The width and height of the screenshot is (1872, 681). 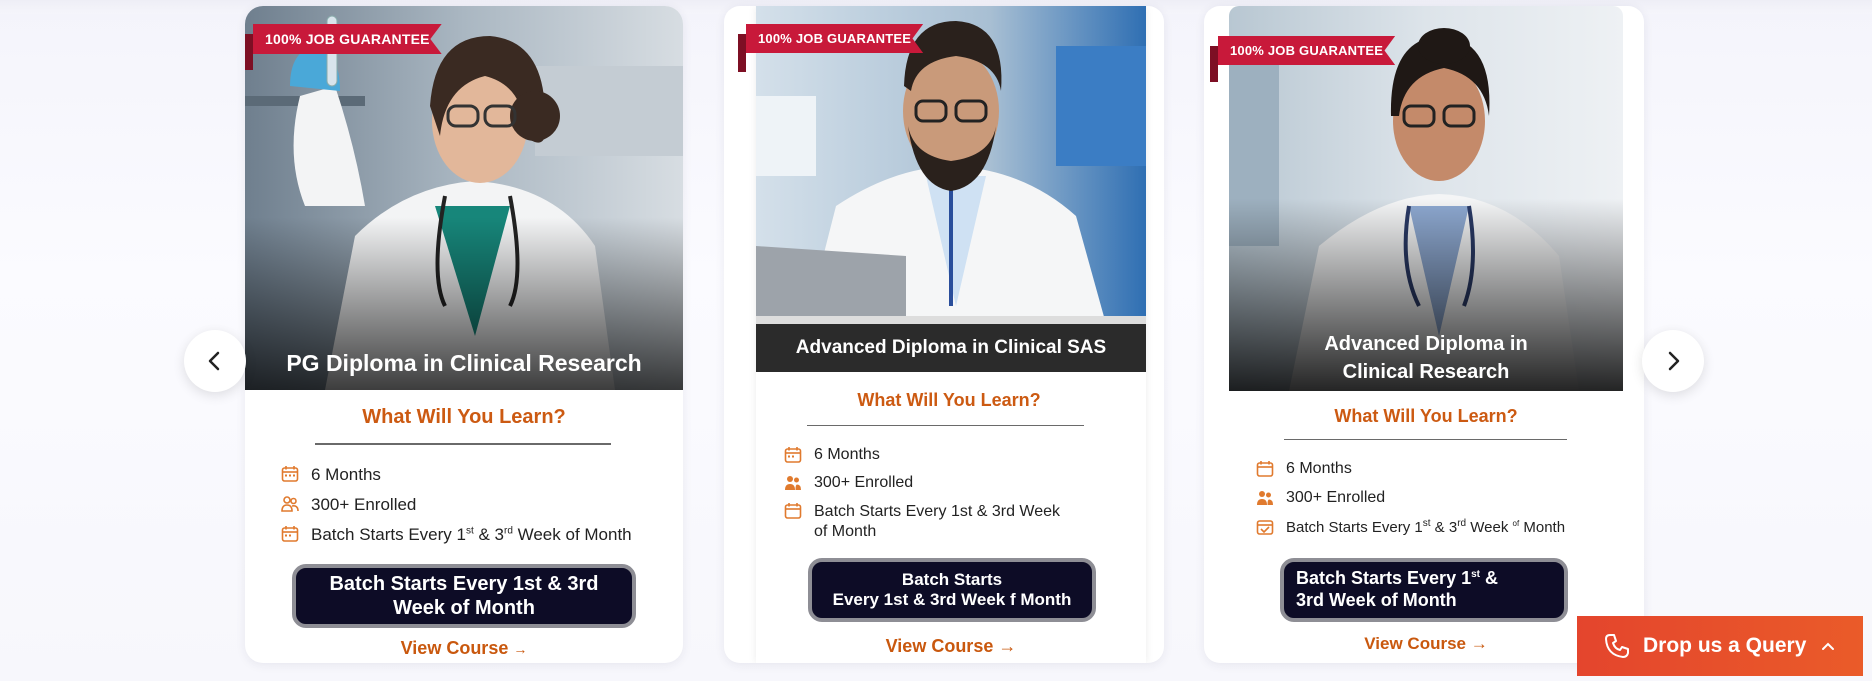 I want to click on chevron-right-icon, so click(x=1674, y=361).